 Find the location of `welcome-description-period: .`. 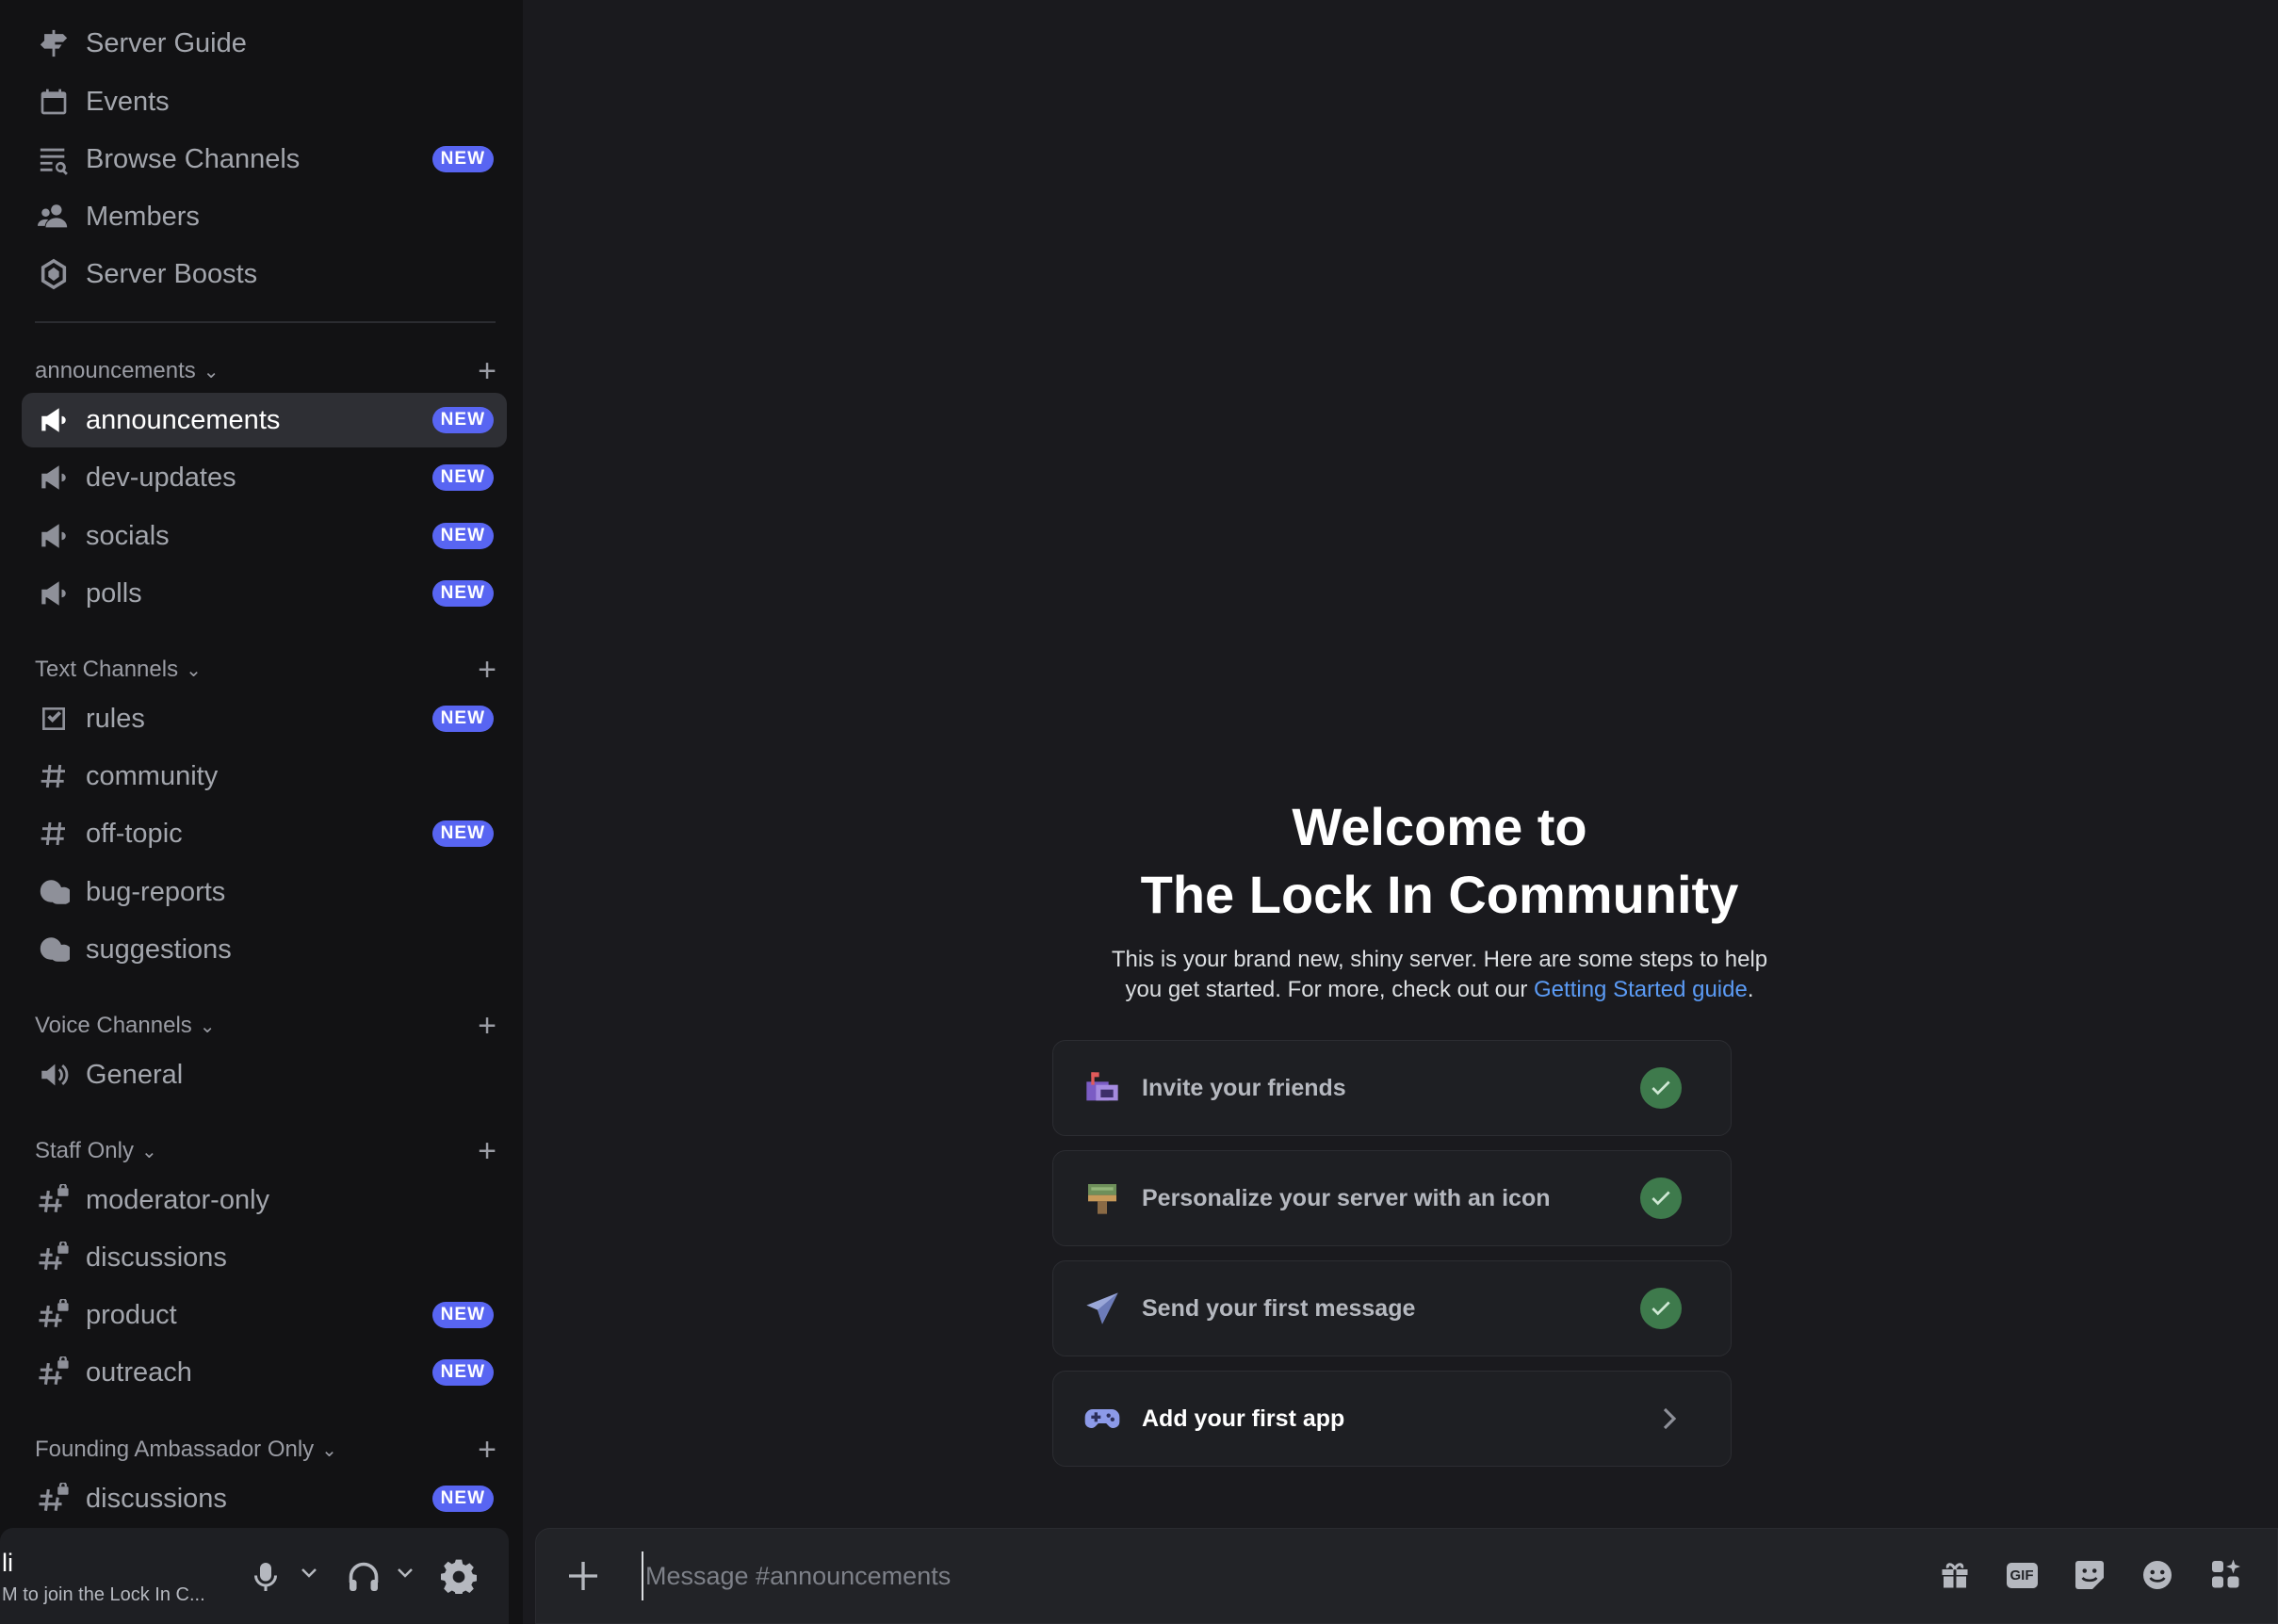

welcome-description-period: . is located at coordinates (1750, 990).